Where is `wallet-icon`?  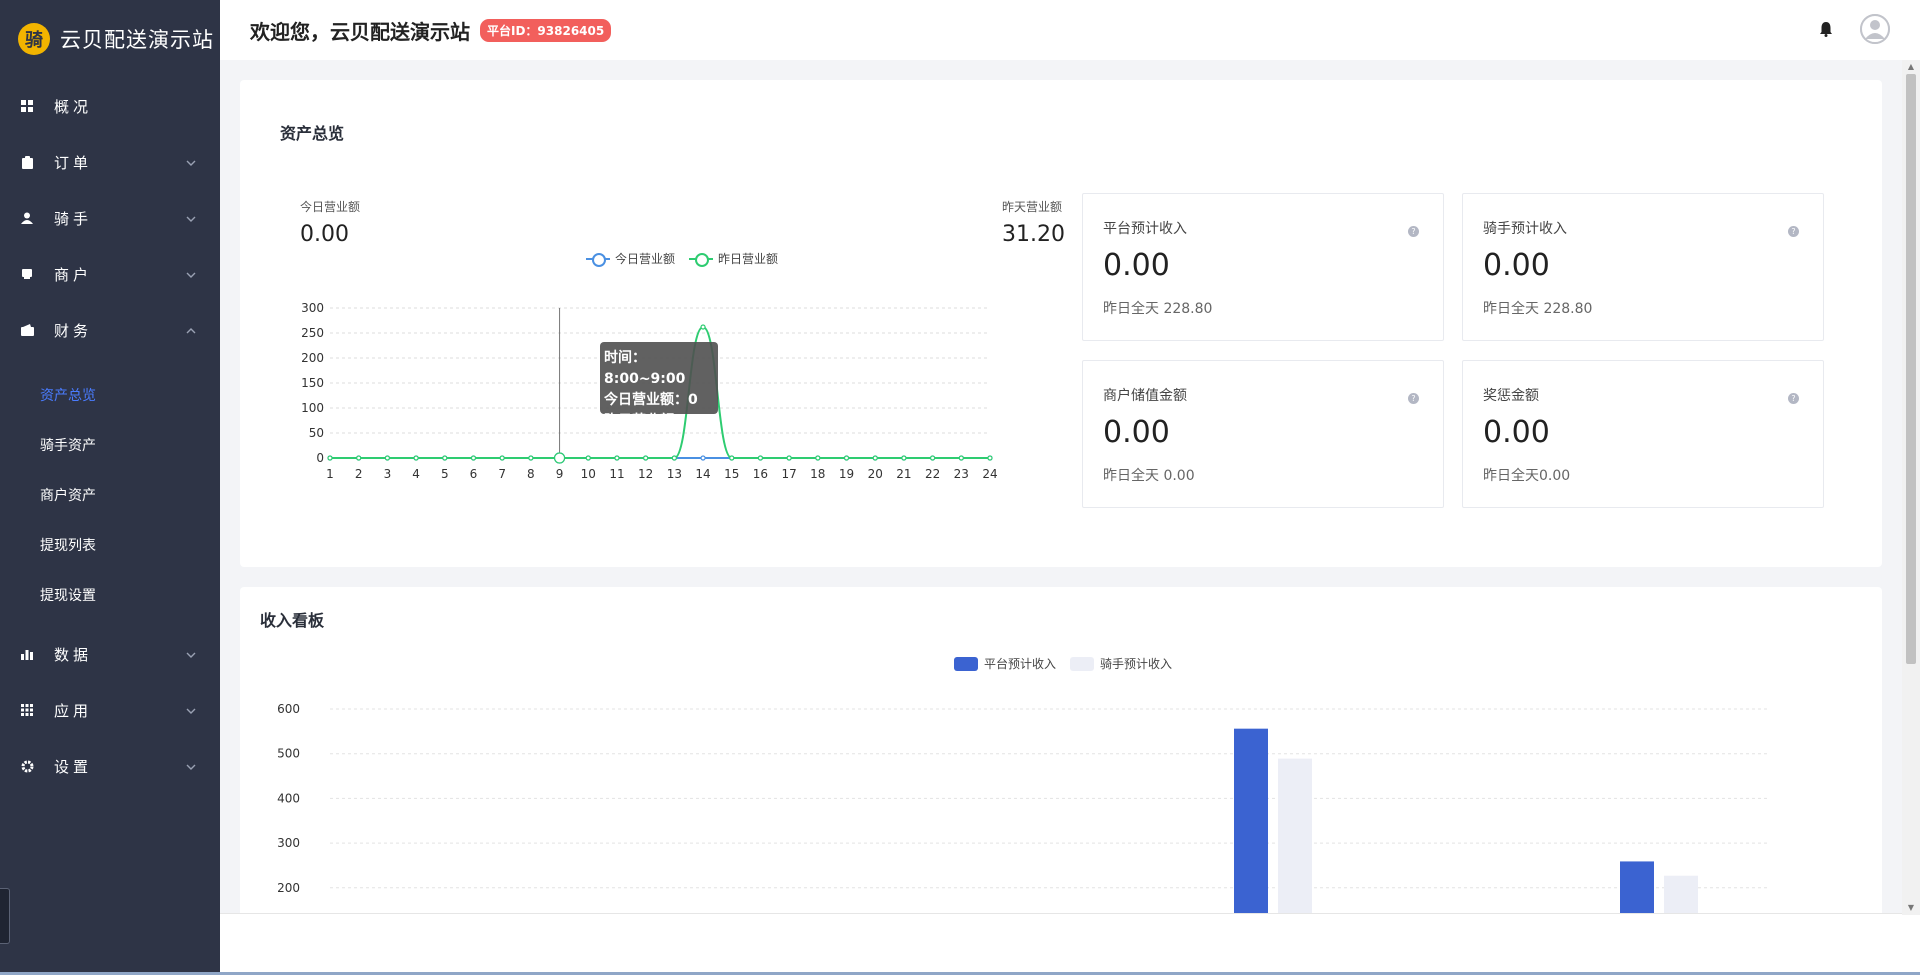
wallet-icon is located at coordinates (27, 330).